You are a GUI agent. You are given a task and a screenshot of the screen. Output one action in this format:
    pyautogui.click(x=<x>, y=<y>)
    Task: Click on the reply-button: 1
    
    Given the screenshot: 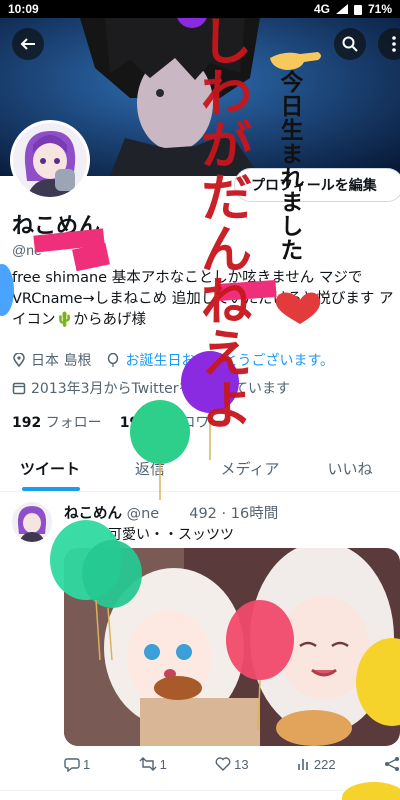 What is the action you would take?
    pyautogui.click(x=77, y=764)
    